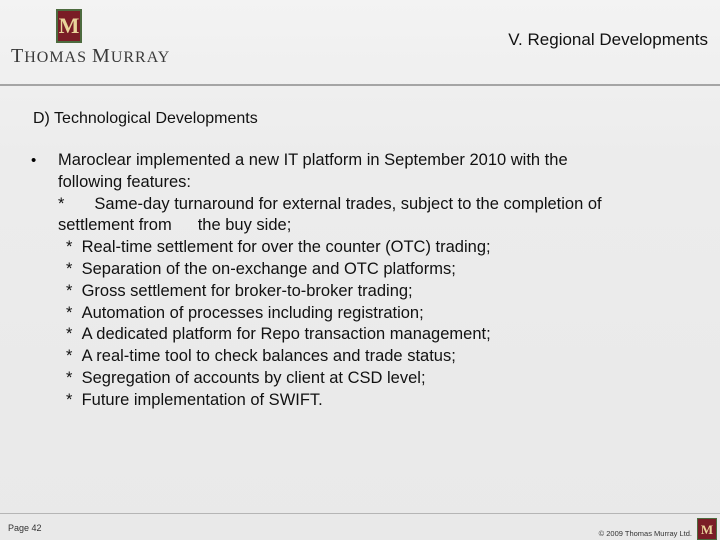 The image size is (720, 540). What do you see at coordinates (115, 225) in the screenshot?
I see `feature-text: settlement from` at bounding box center [115, 225].